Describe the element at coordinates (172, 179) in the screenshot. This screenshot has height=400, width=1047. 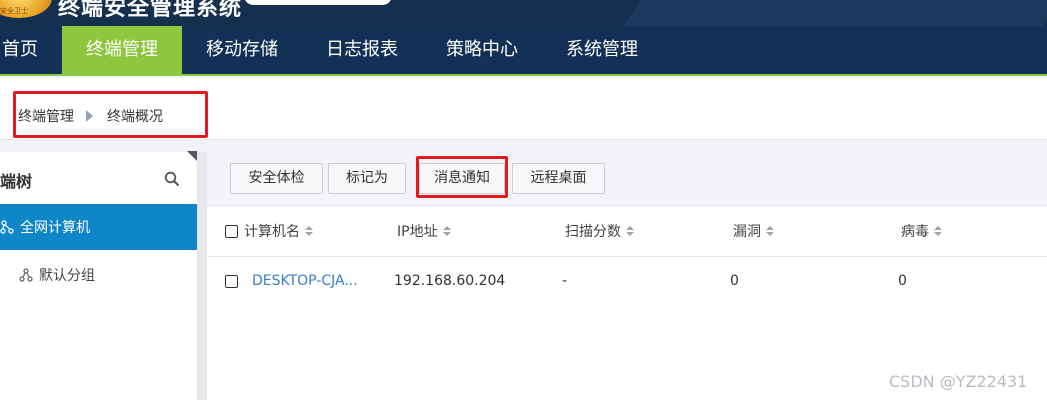
I see `search-icon` at that location.